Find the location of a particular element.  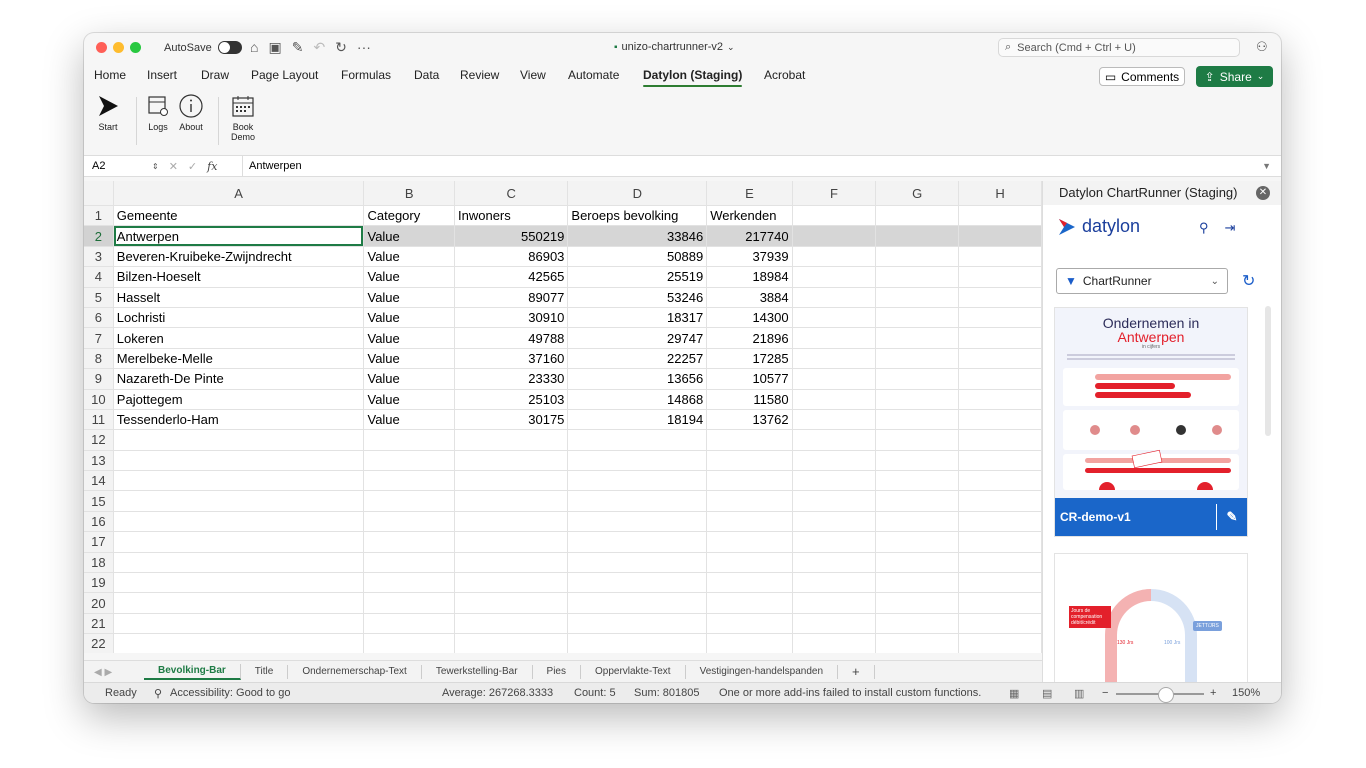

page-layout-view-icon: ▤ is located at coordinates (1047, 693).